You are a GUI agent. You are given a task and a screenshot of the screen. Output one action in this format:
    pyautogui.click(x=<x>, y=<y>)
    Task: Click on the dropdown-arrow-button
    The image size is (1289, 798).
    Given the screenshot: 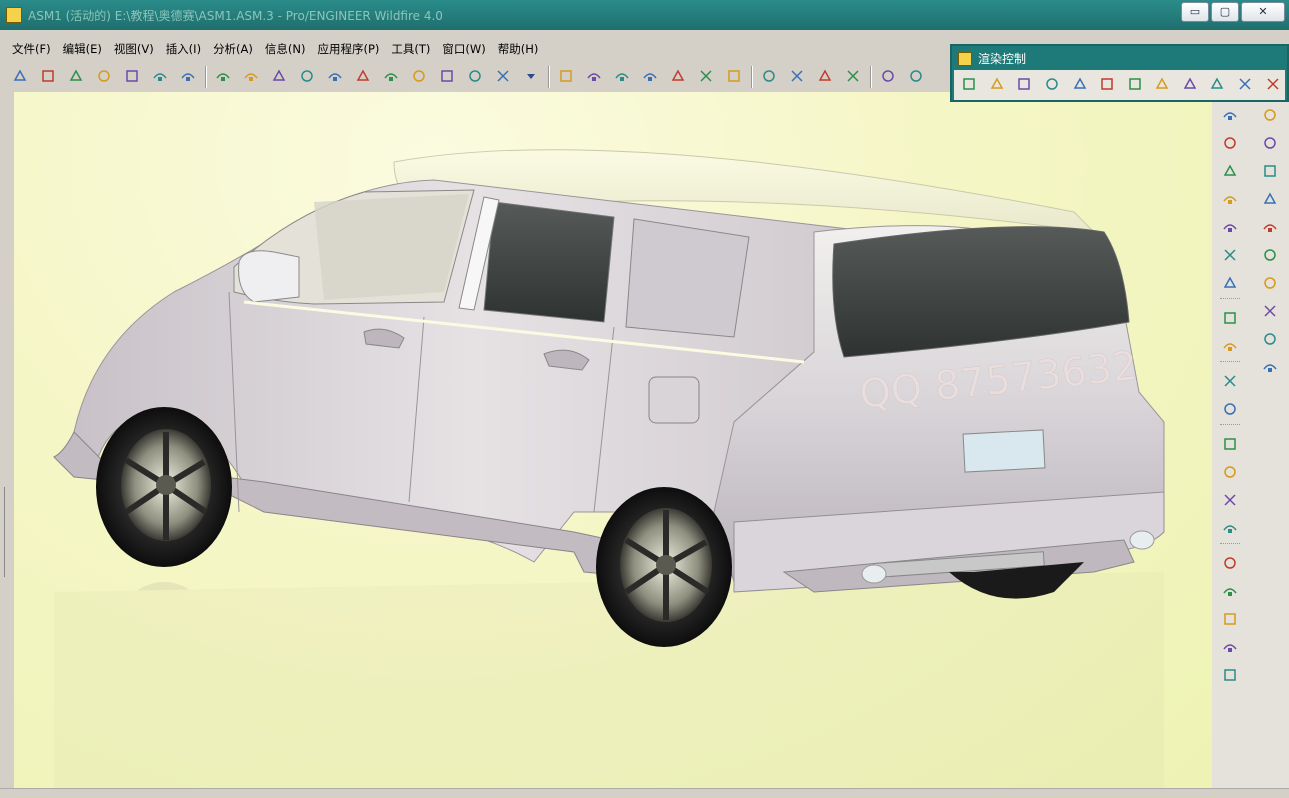 What is the action you would take?
    pyautogui.click(x=531, y=77)
    